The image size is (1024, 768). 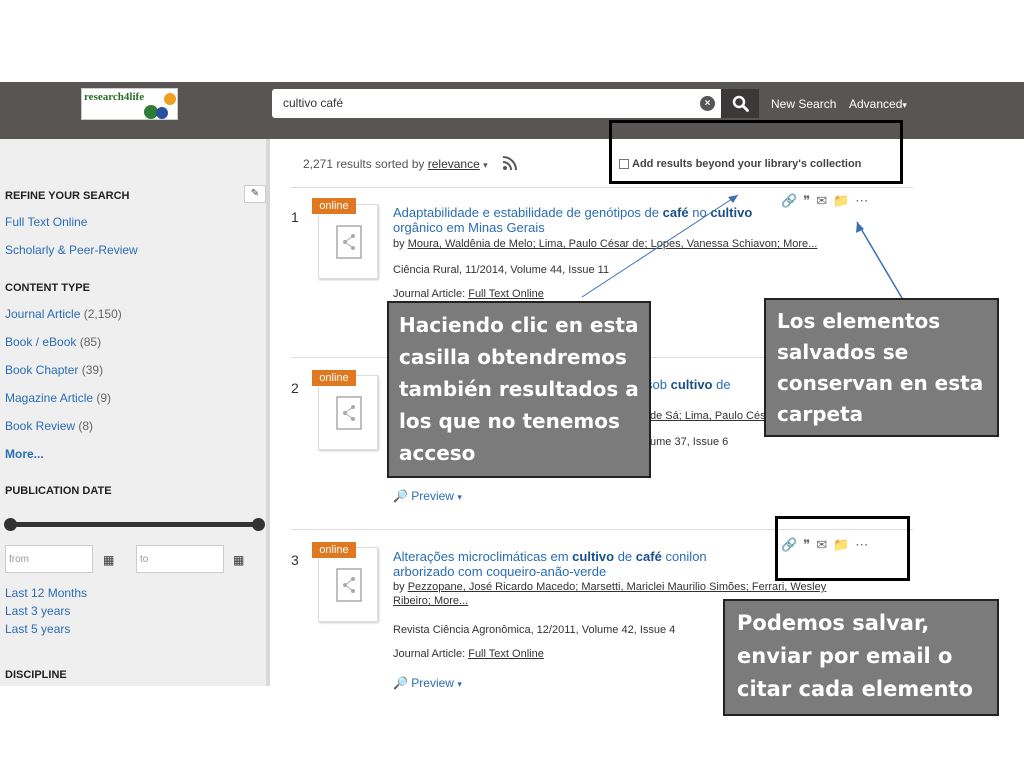 I want to click on arrow-to-folder, so click(x=879, y=260).